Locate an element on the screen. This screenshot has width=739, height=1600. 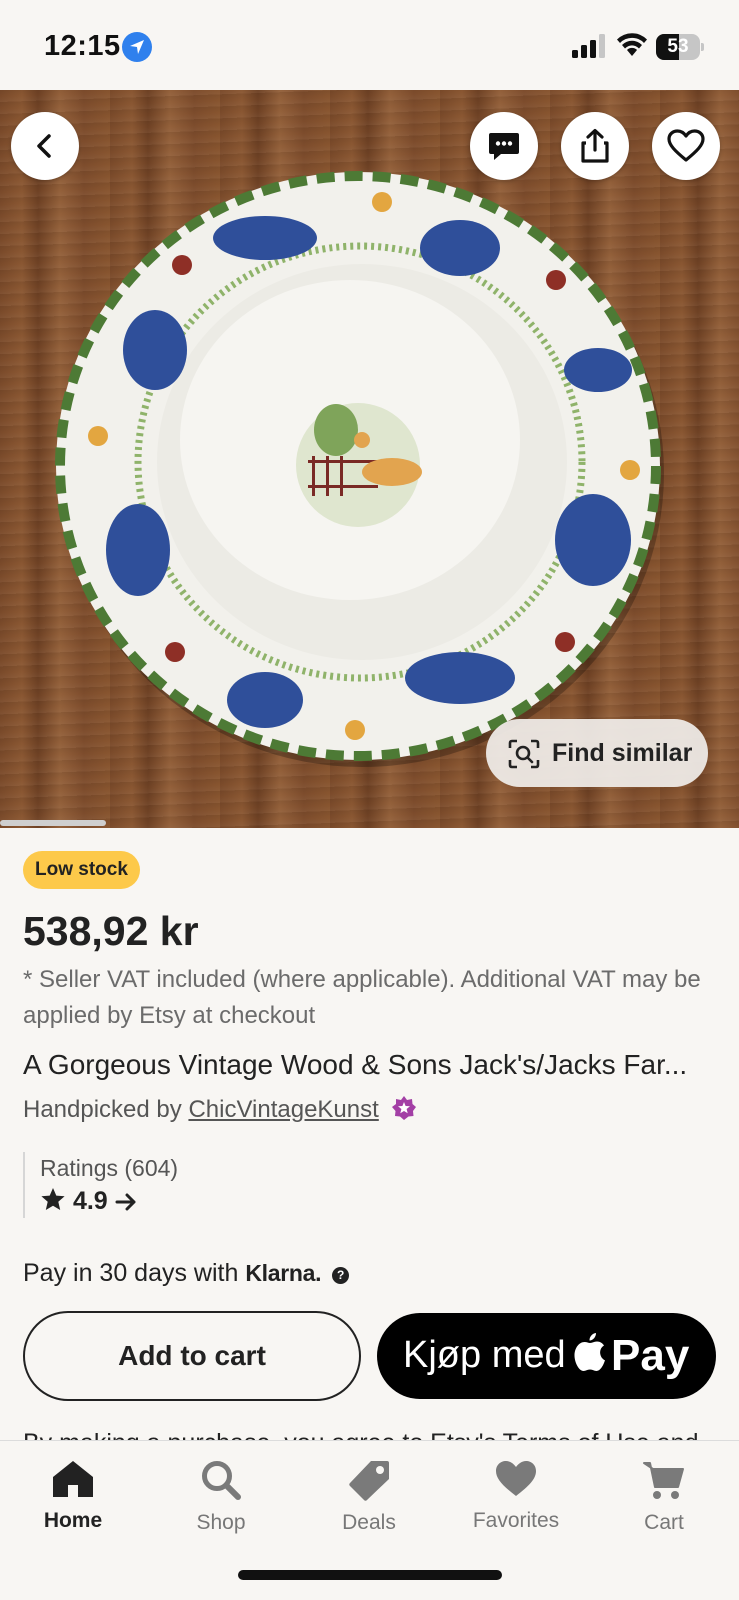
tab-cart: Cart is located at coordinates (664, 1499).